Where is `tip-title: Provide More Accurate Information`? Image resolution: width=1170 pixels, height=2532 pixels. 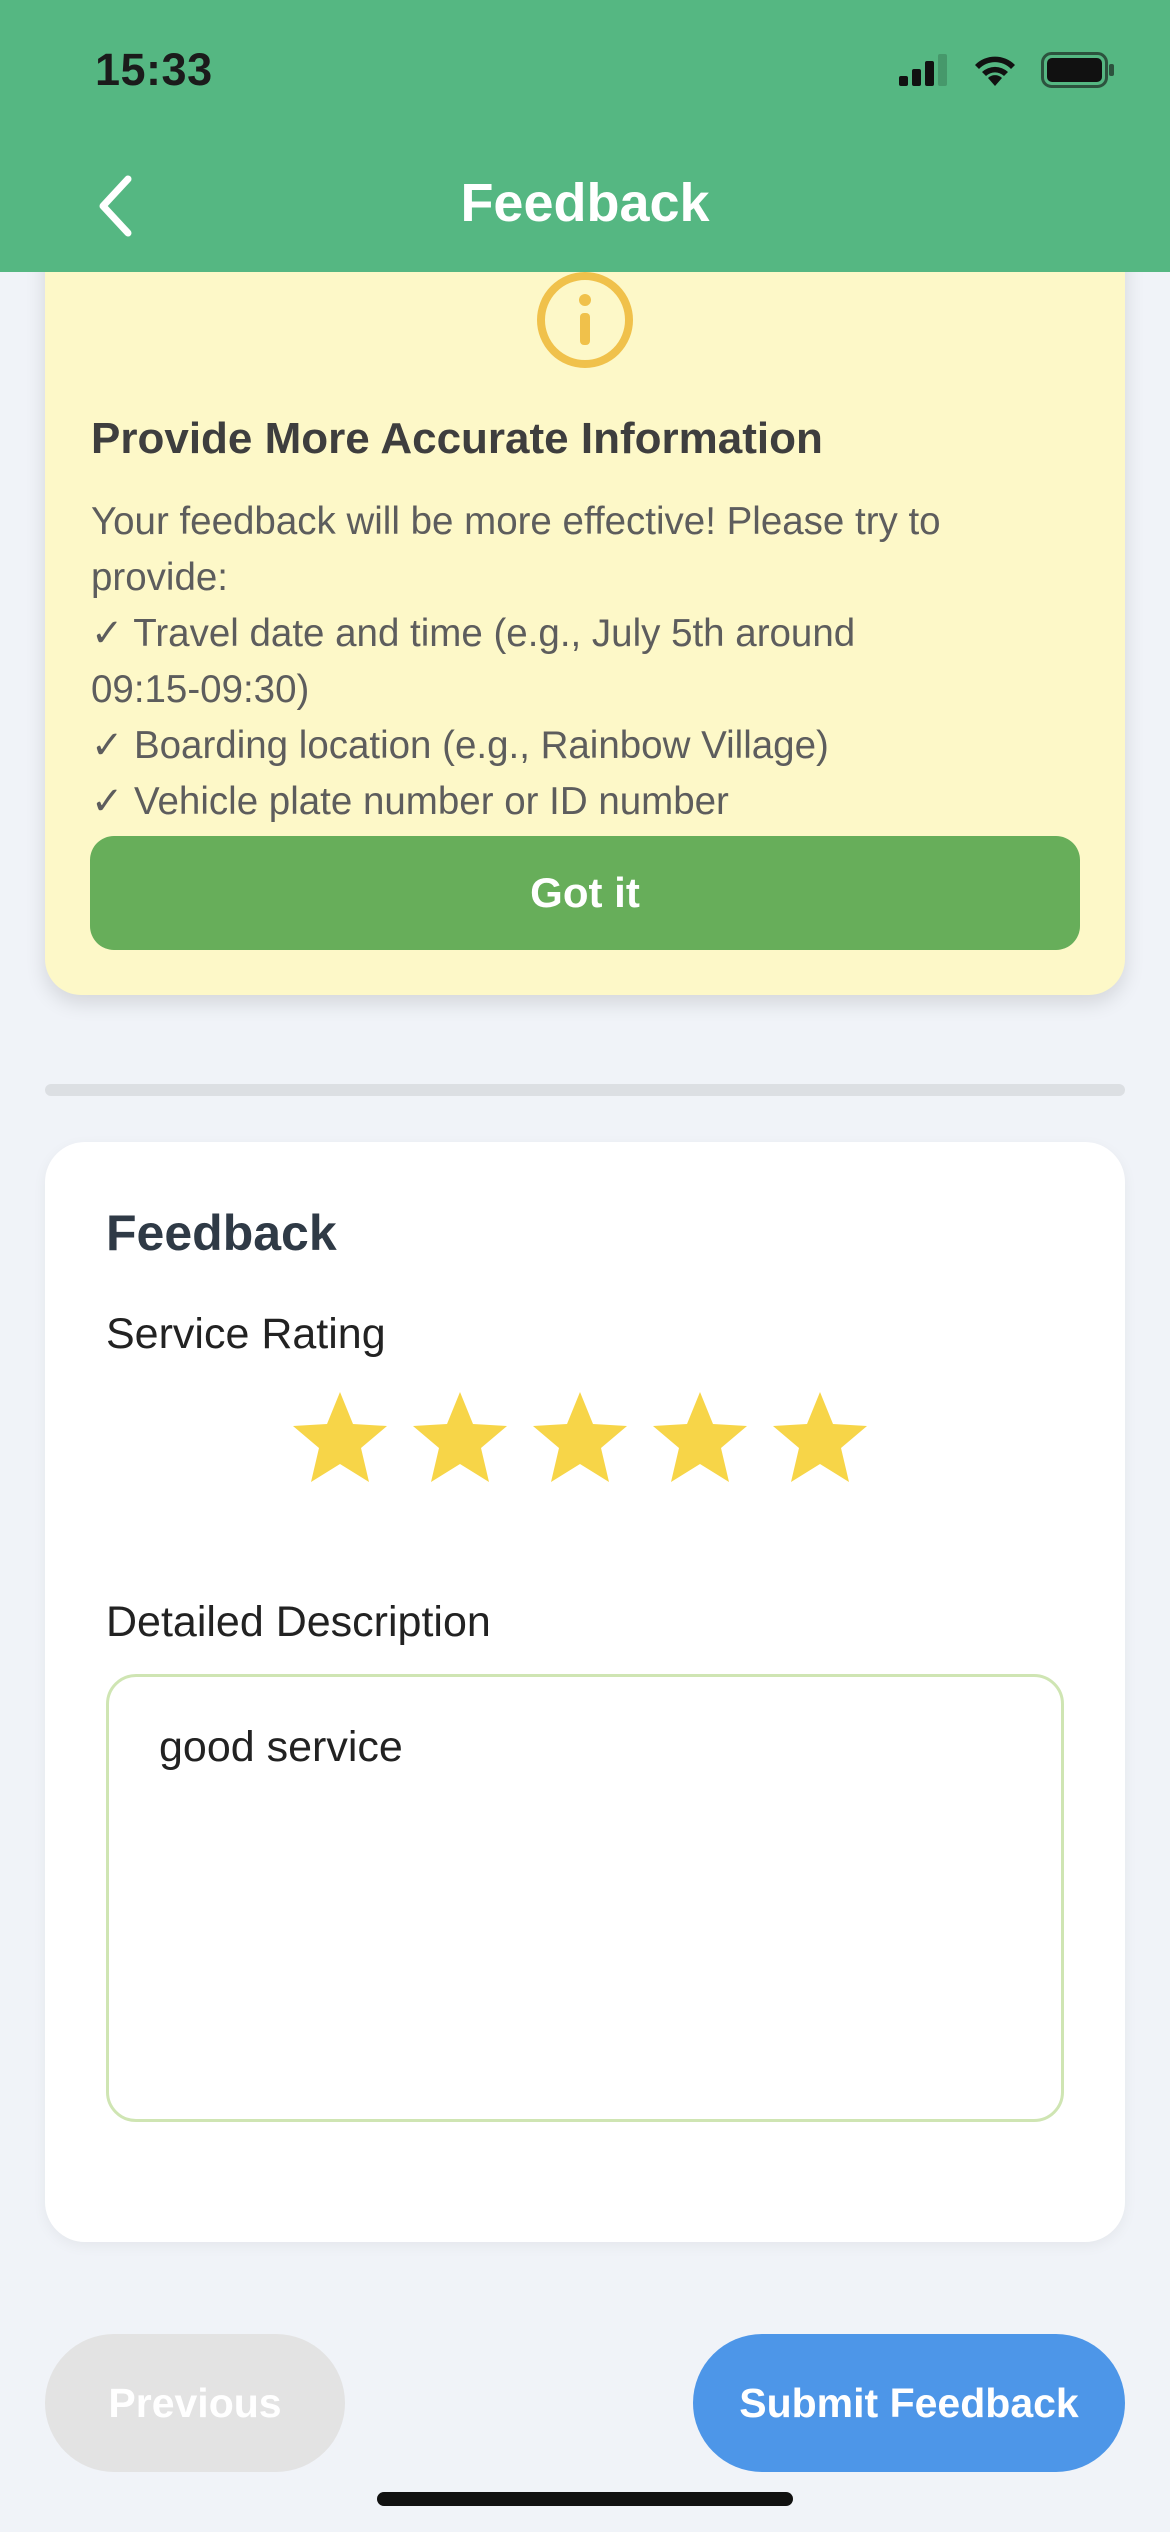 tip-title: Provide More Accurate Information is located at coordinates (457, 438).